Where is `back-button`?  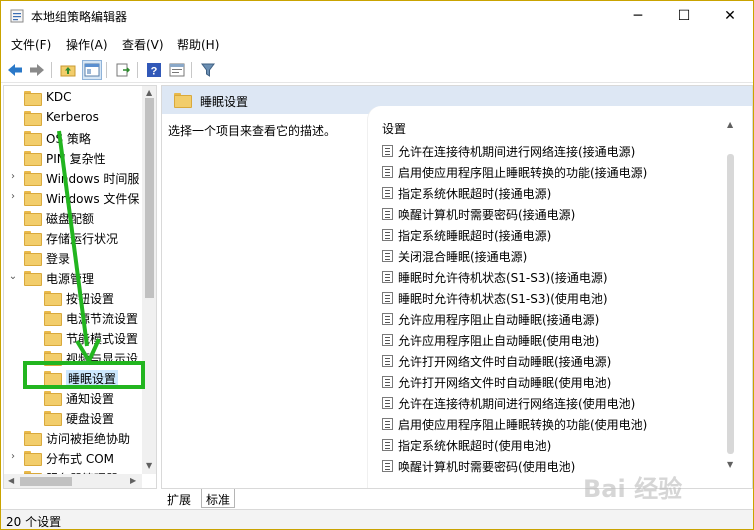 back-button is located at coordinates (15, 70).